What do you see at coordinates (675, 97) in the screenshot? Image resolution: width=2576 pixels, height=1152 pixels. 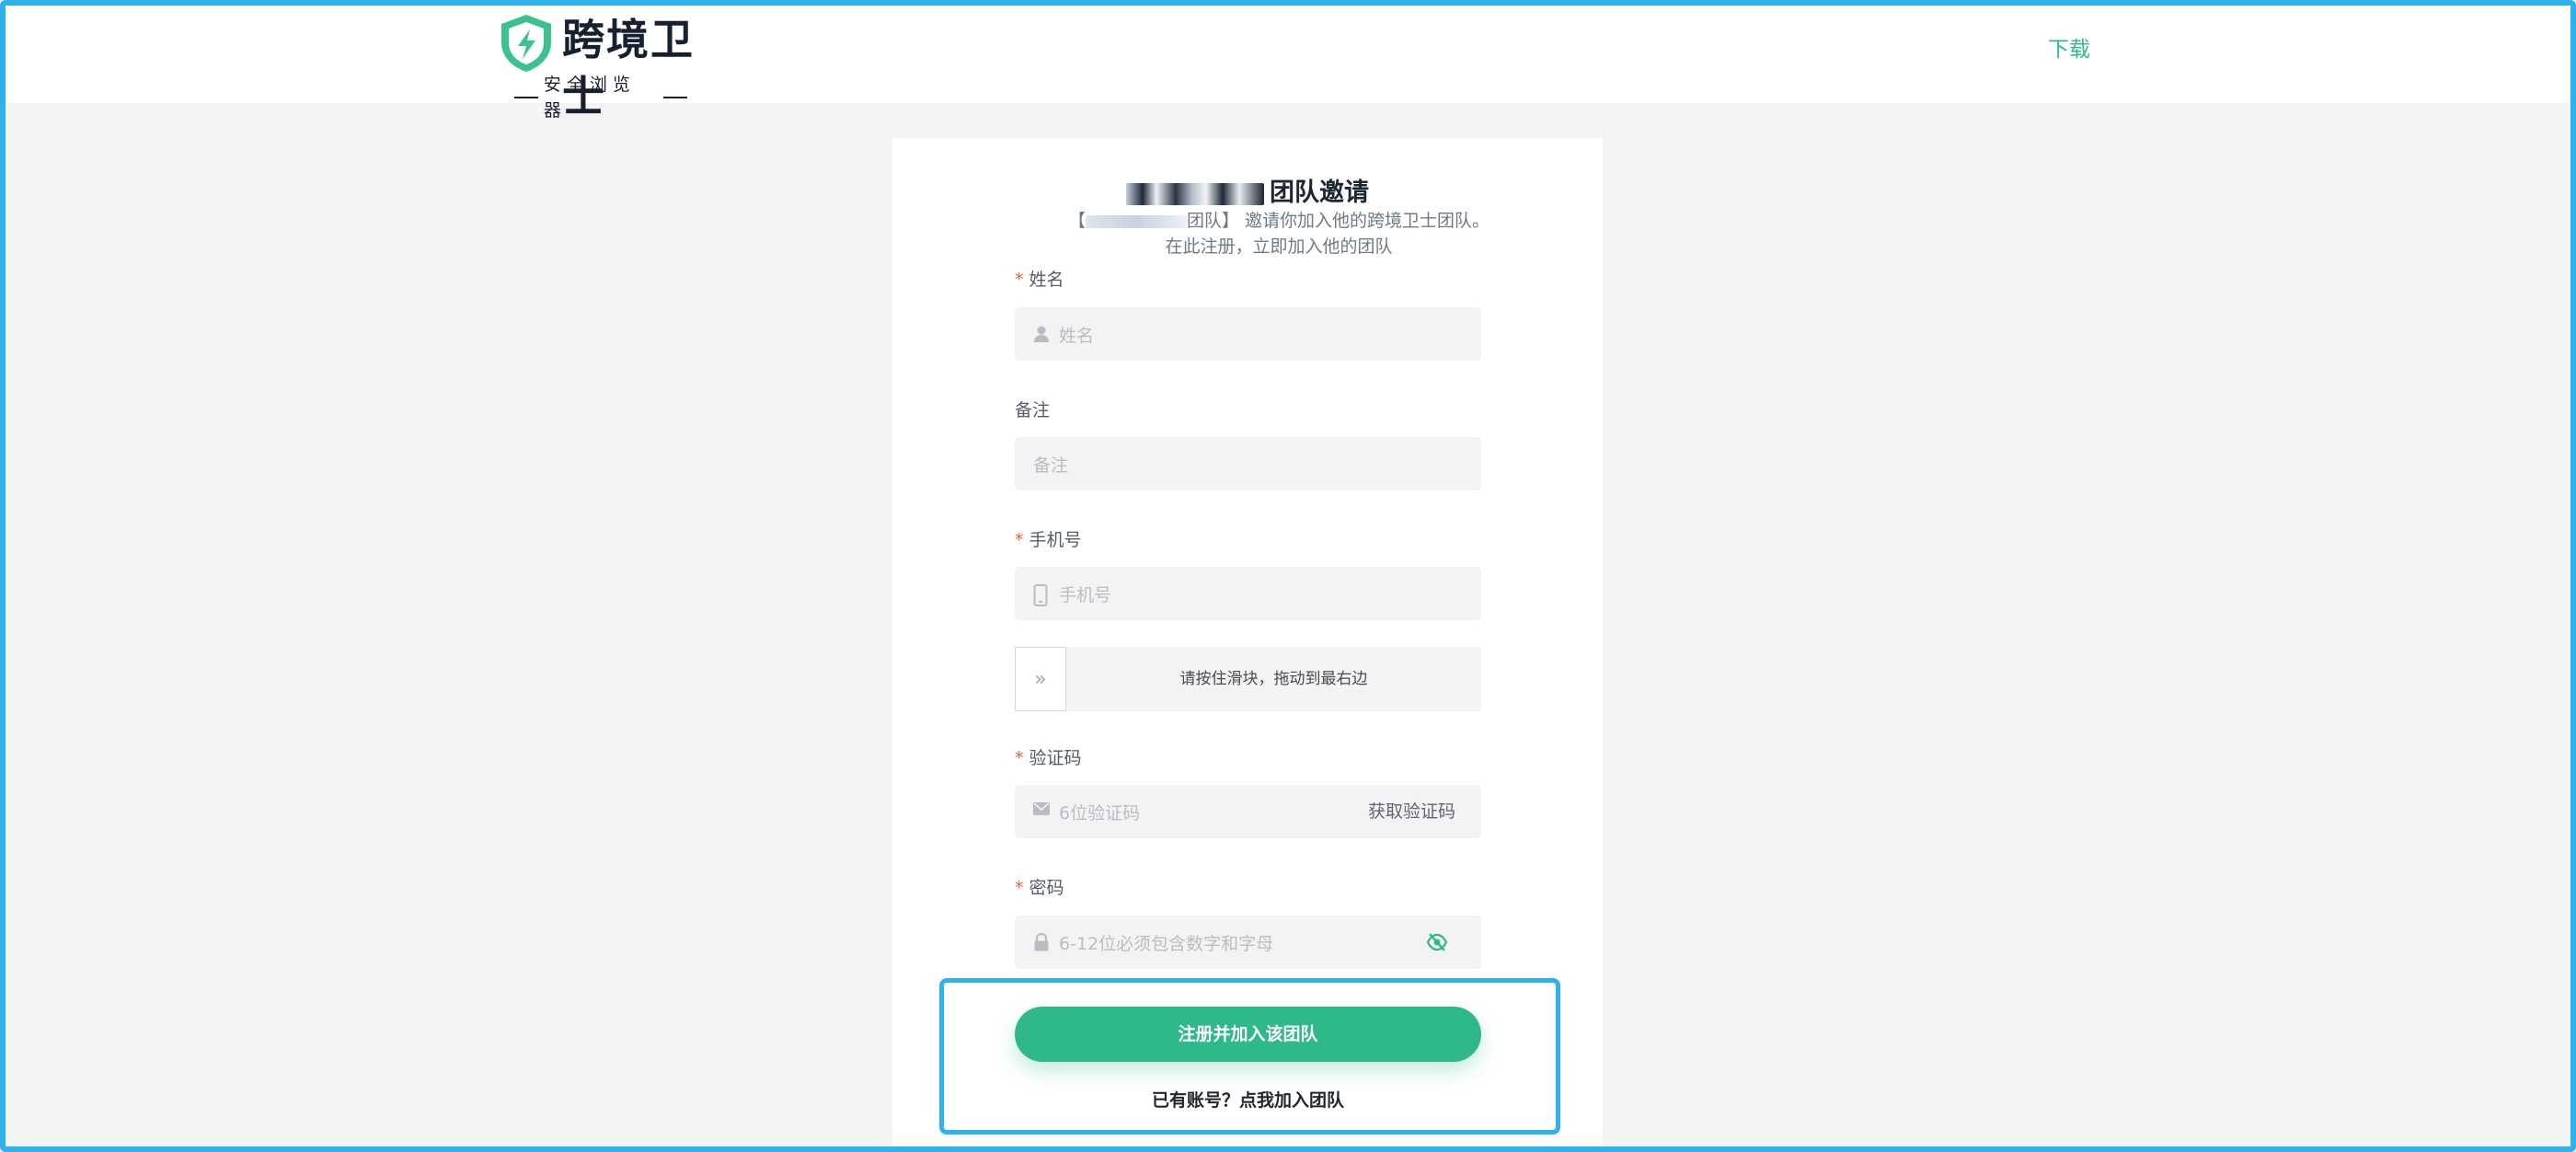 I see `logo-dash-right` at bounding box center [675, 97].